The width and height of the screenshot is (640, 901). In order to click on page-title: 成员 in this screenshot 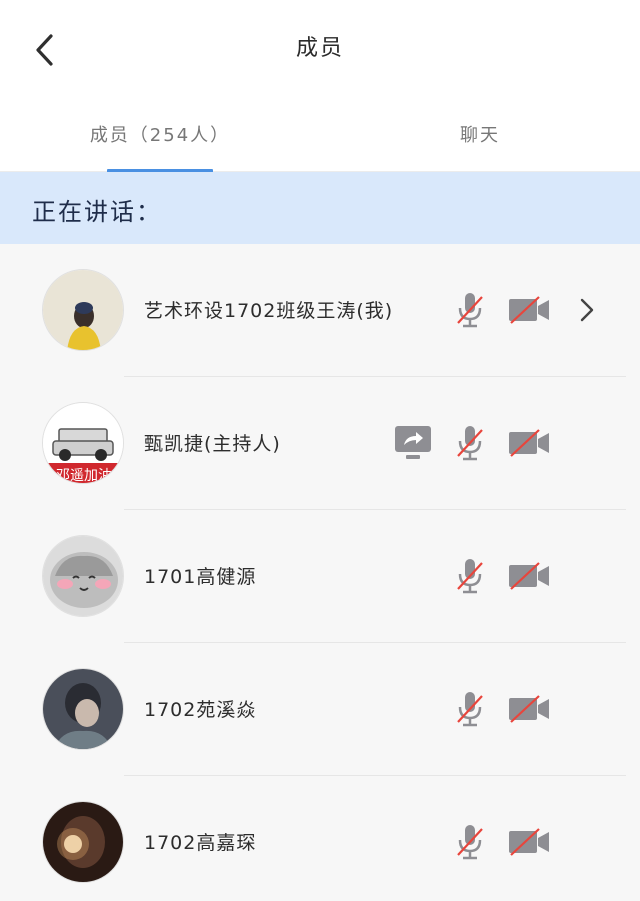, I will do `click(319, 48)`.